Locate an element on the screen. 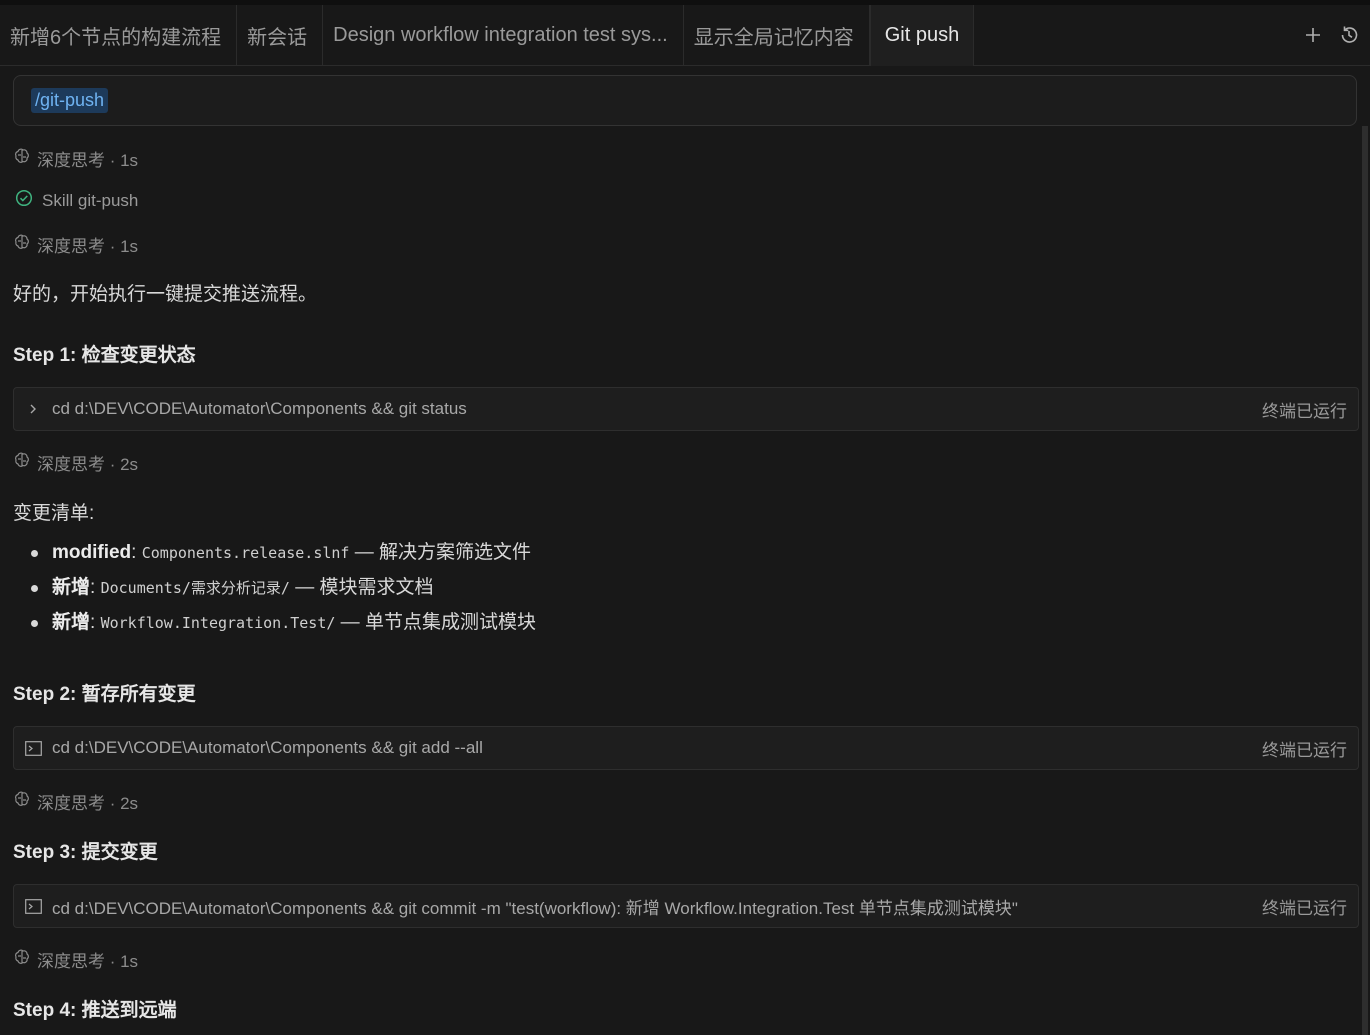  list-item: 新增: Documents/需求分析记录/ — 模块需求文档 is located at coordinates (274, 587).